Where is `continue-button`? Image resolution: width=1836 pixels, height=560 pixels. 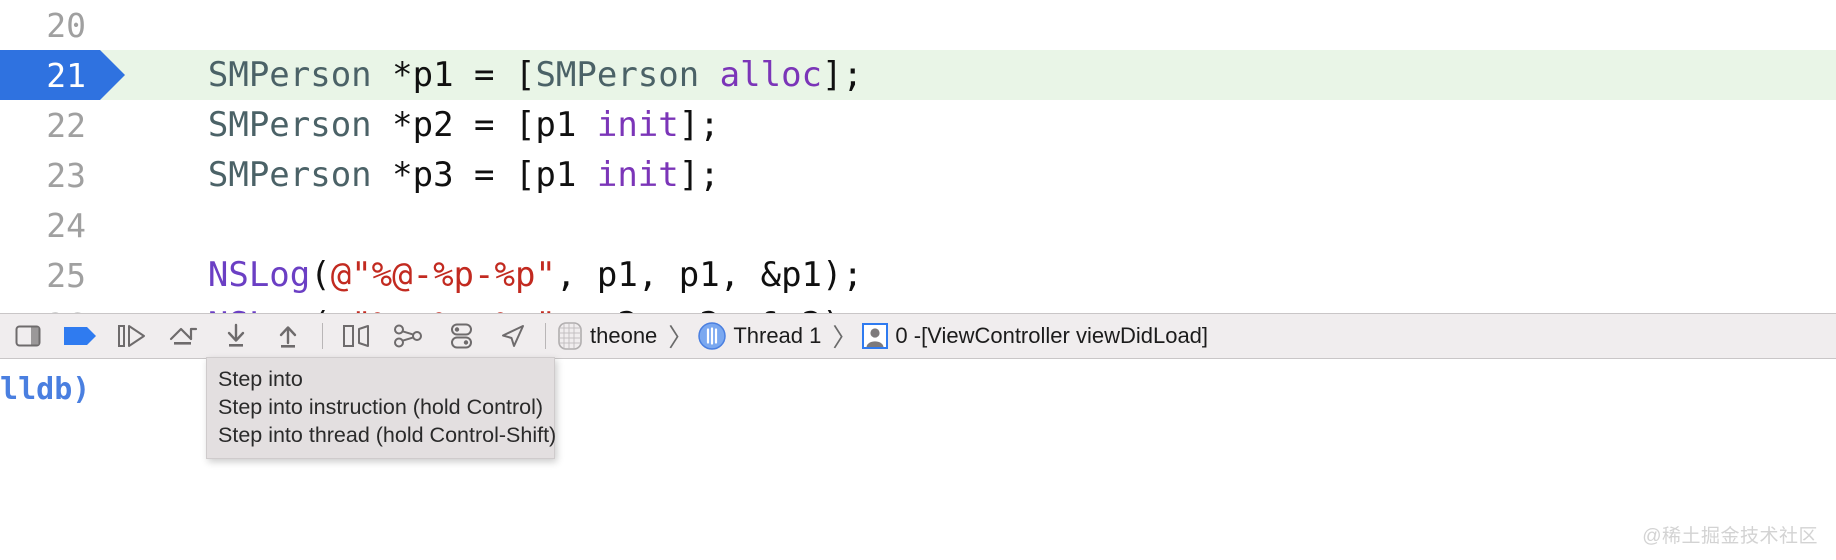
continue-button is located at coordinates (80, 336).